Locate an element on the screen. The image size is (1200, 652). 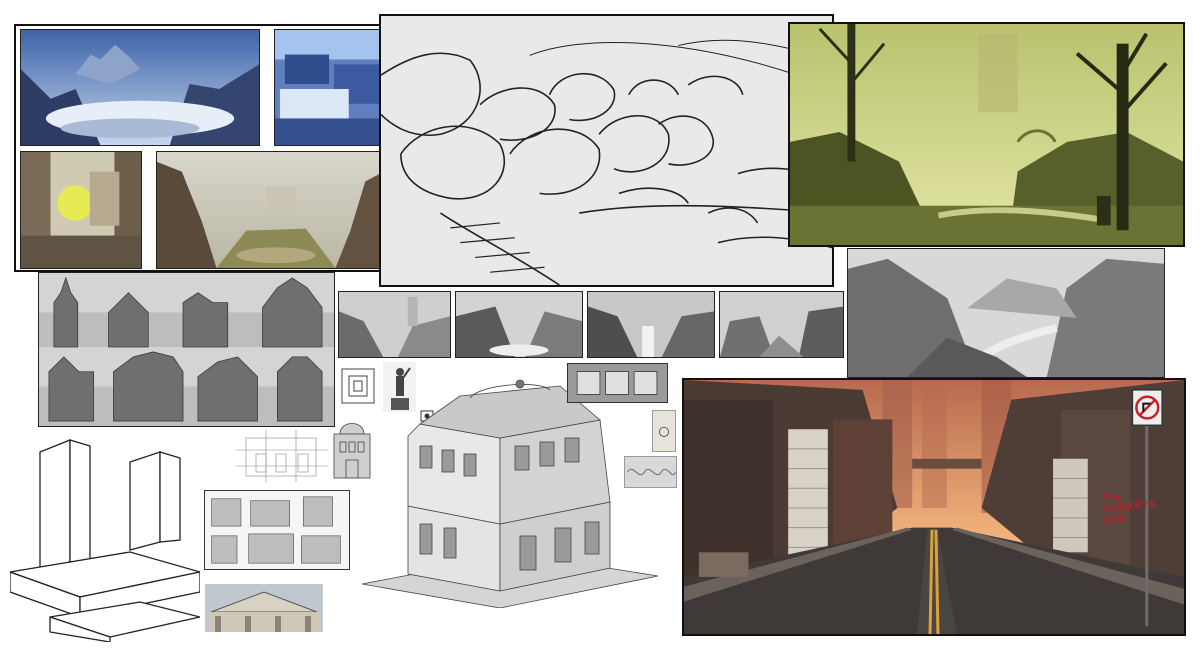
facade-studies-sheet is located at coordinates (277, 530).